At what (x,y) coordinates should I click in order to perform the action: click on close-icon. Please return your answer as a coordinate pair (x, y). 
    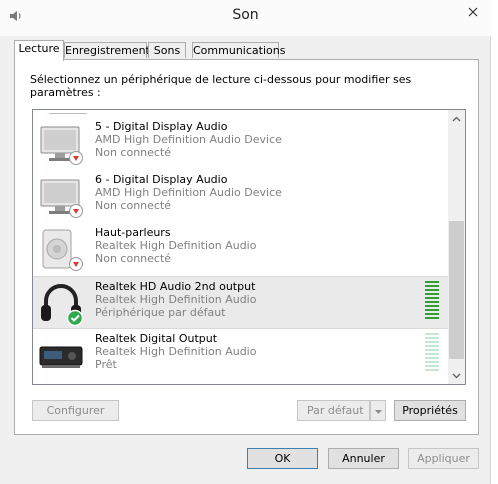
    Looking at the image, I should click on (473, 12).